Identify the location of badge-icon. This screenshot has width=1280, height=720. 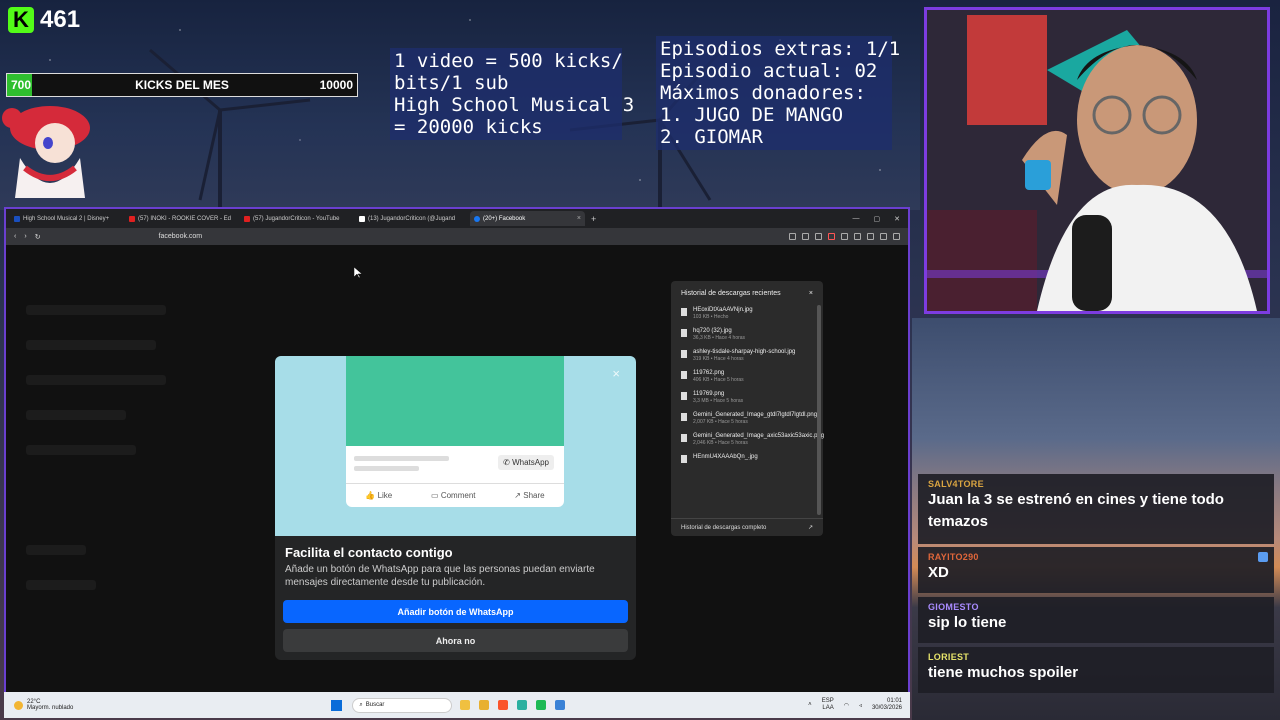
(1263, 557).